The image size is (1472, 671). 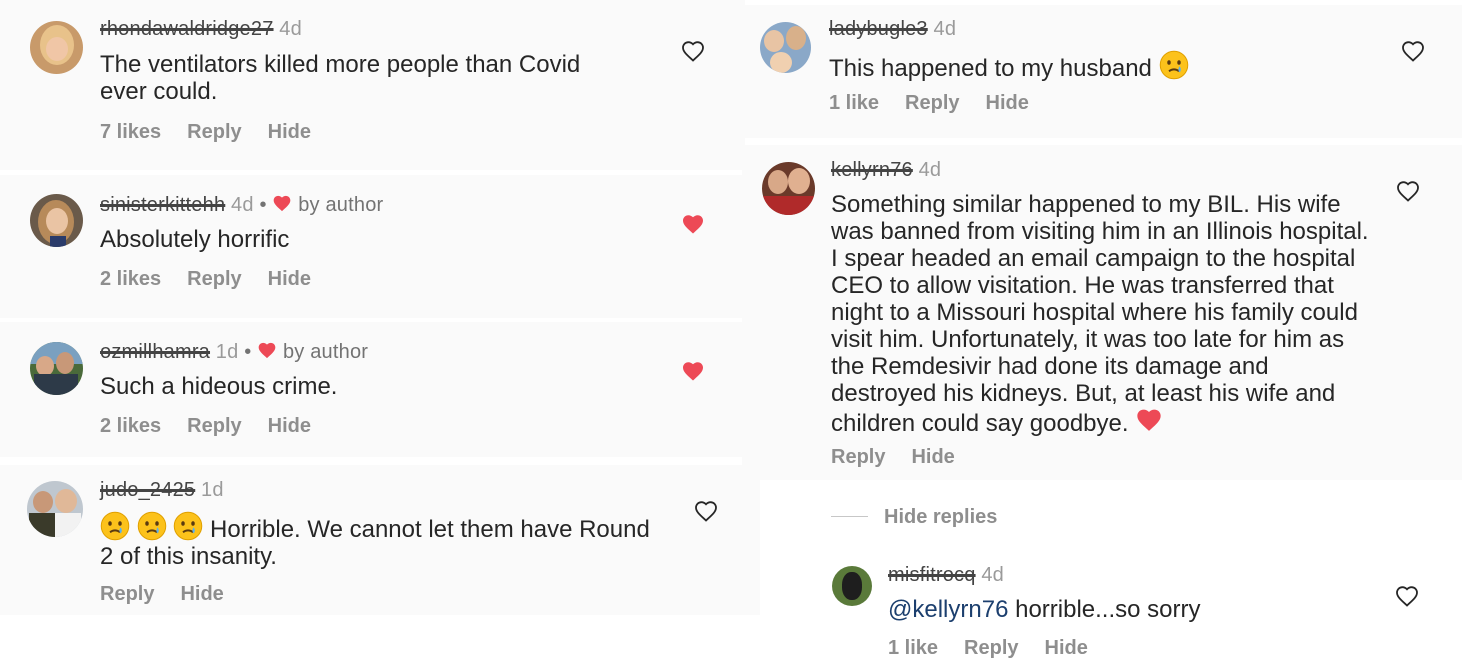 What do you see at coordinates (1089, 66) in the screenshot?
I see `comment-text: This happened to my husband` at bounding box center [1089, 66].